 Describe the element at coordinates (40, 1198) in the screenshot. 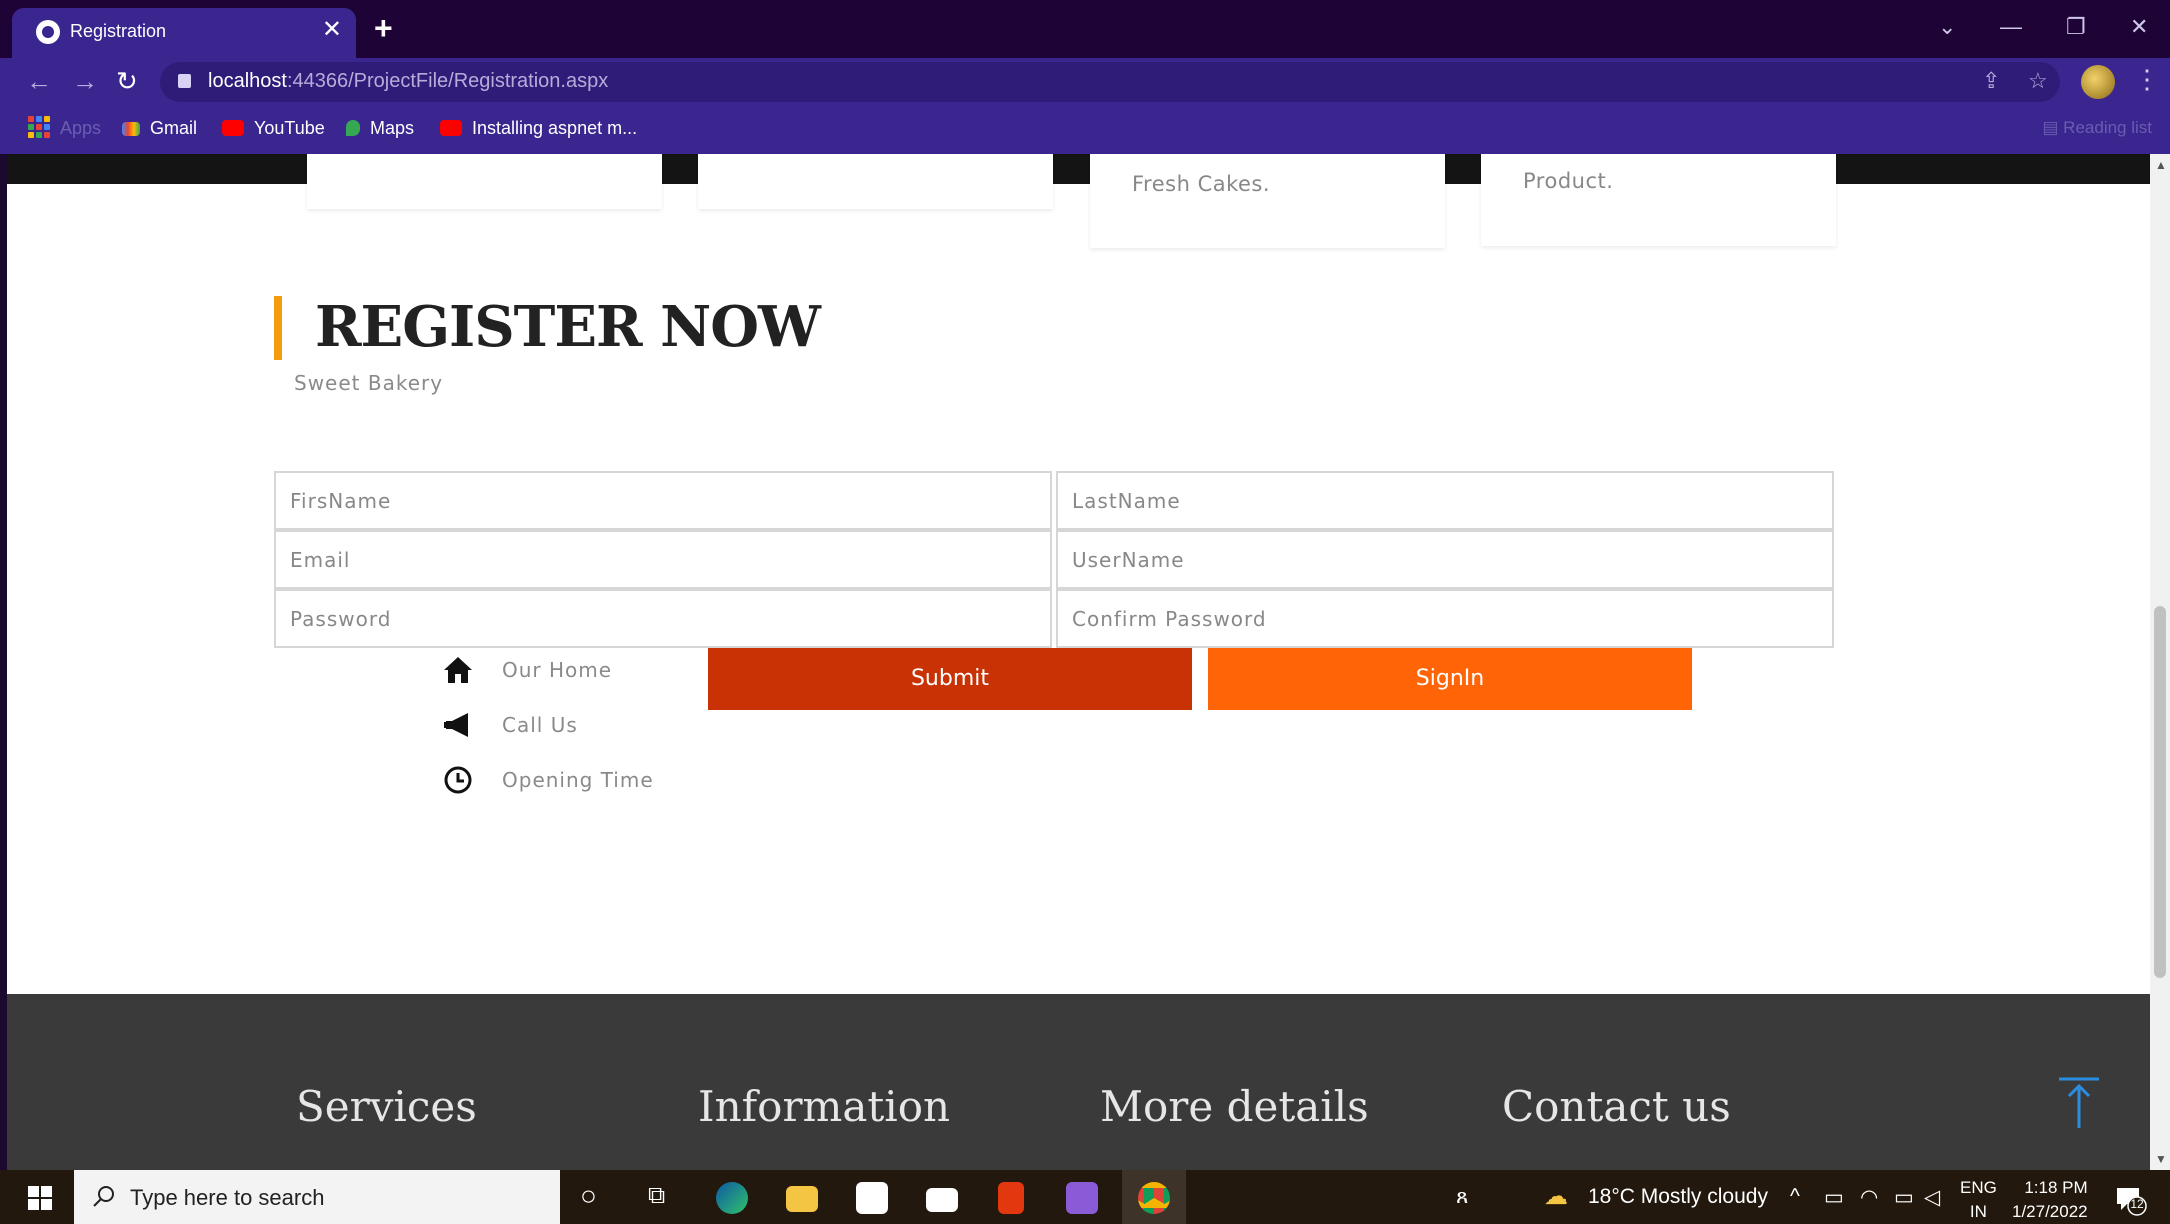

I see `windows-start-icon` at that location.